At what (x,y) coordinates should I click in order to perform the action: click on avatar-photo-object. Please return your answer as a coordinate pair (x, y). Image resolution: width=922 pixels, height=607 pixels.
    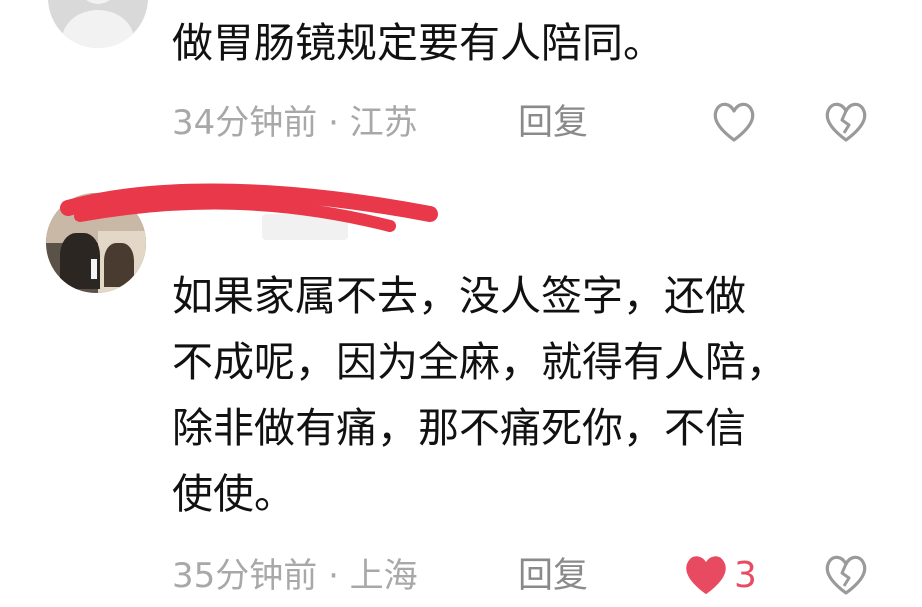
    Looking at the image, I should click on (94, 269).